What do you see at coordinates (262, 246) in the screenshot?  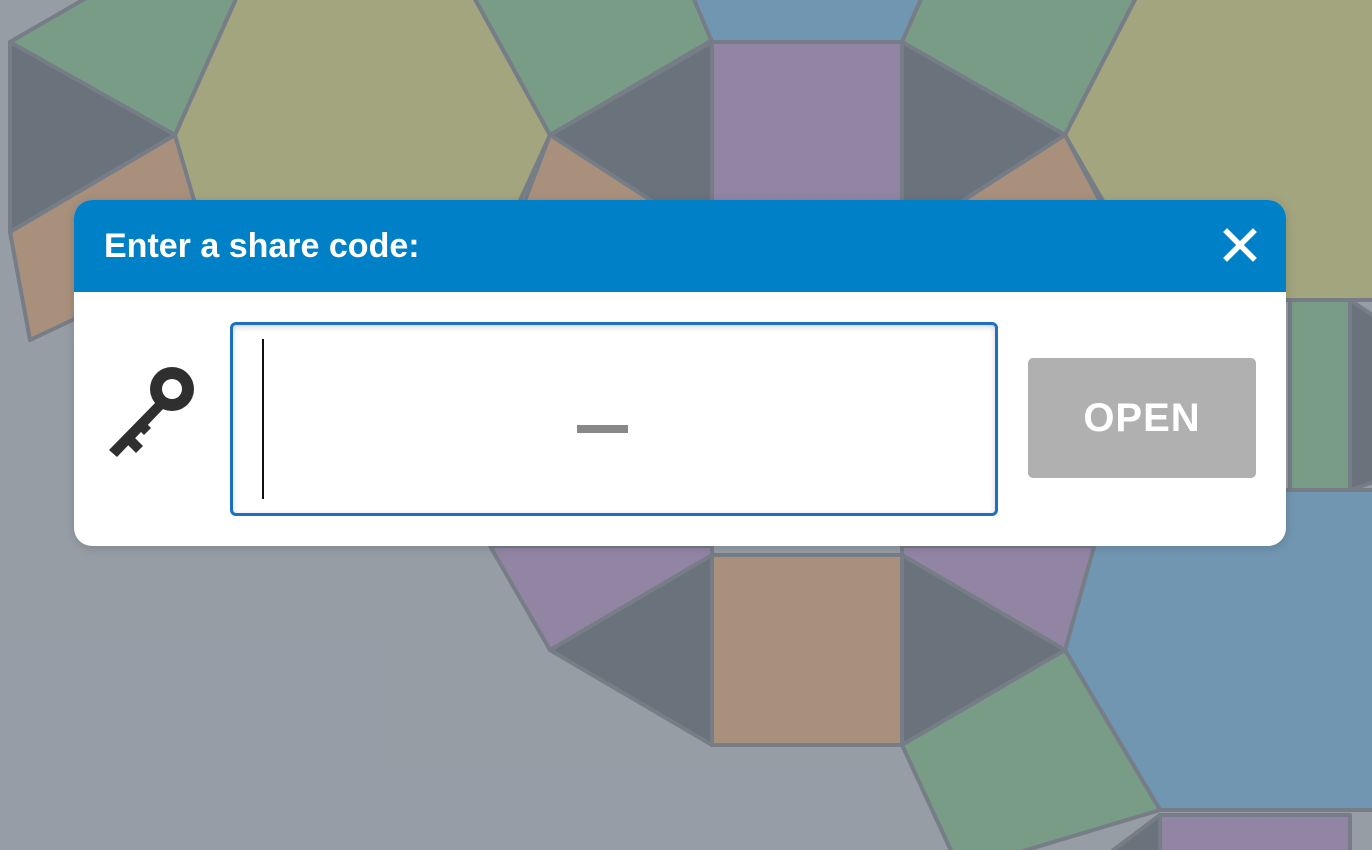 I see `dialog-title: Enter a share code:` at bounding box center [262, 246].